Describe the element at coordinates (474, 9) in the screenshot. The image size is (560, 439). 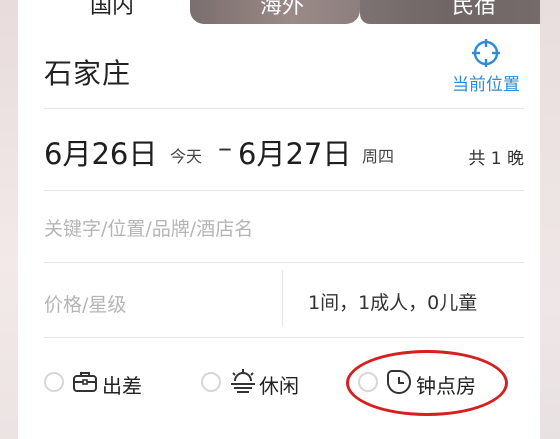
I see `tab-homestay-label: 民宿` at that location.